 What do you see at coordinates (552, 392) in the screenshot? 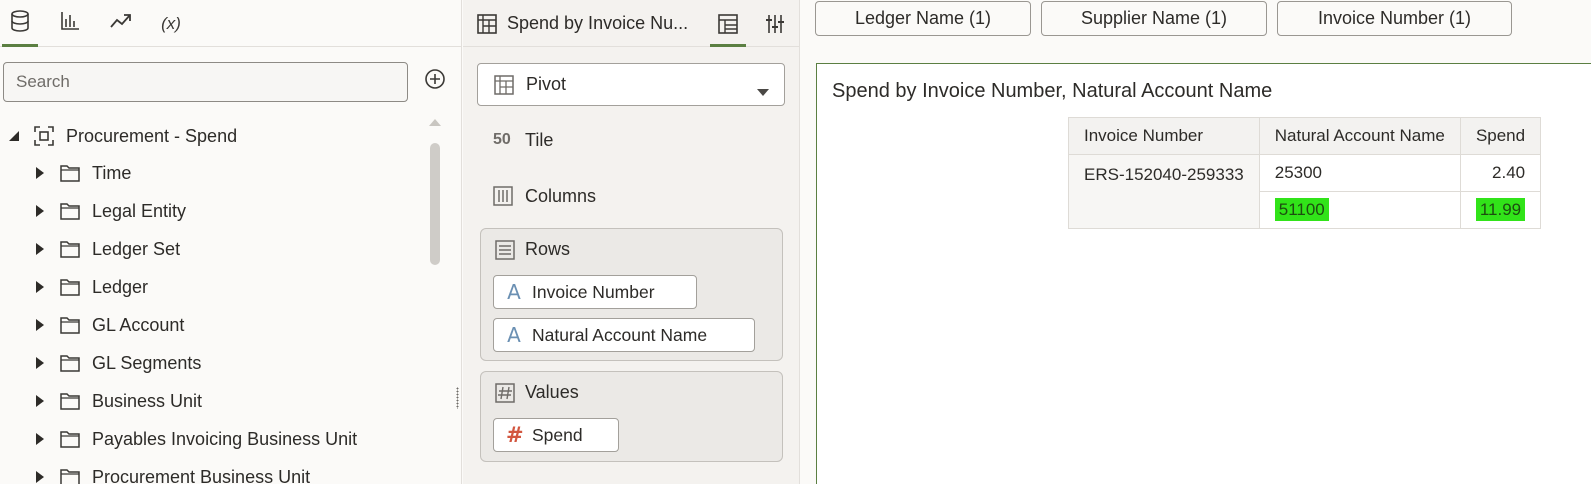
I see `values-label: Values` at bounding box center [552, 392].